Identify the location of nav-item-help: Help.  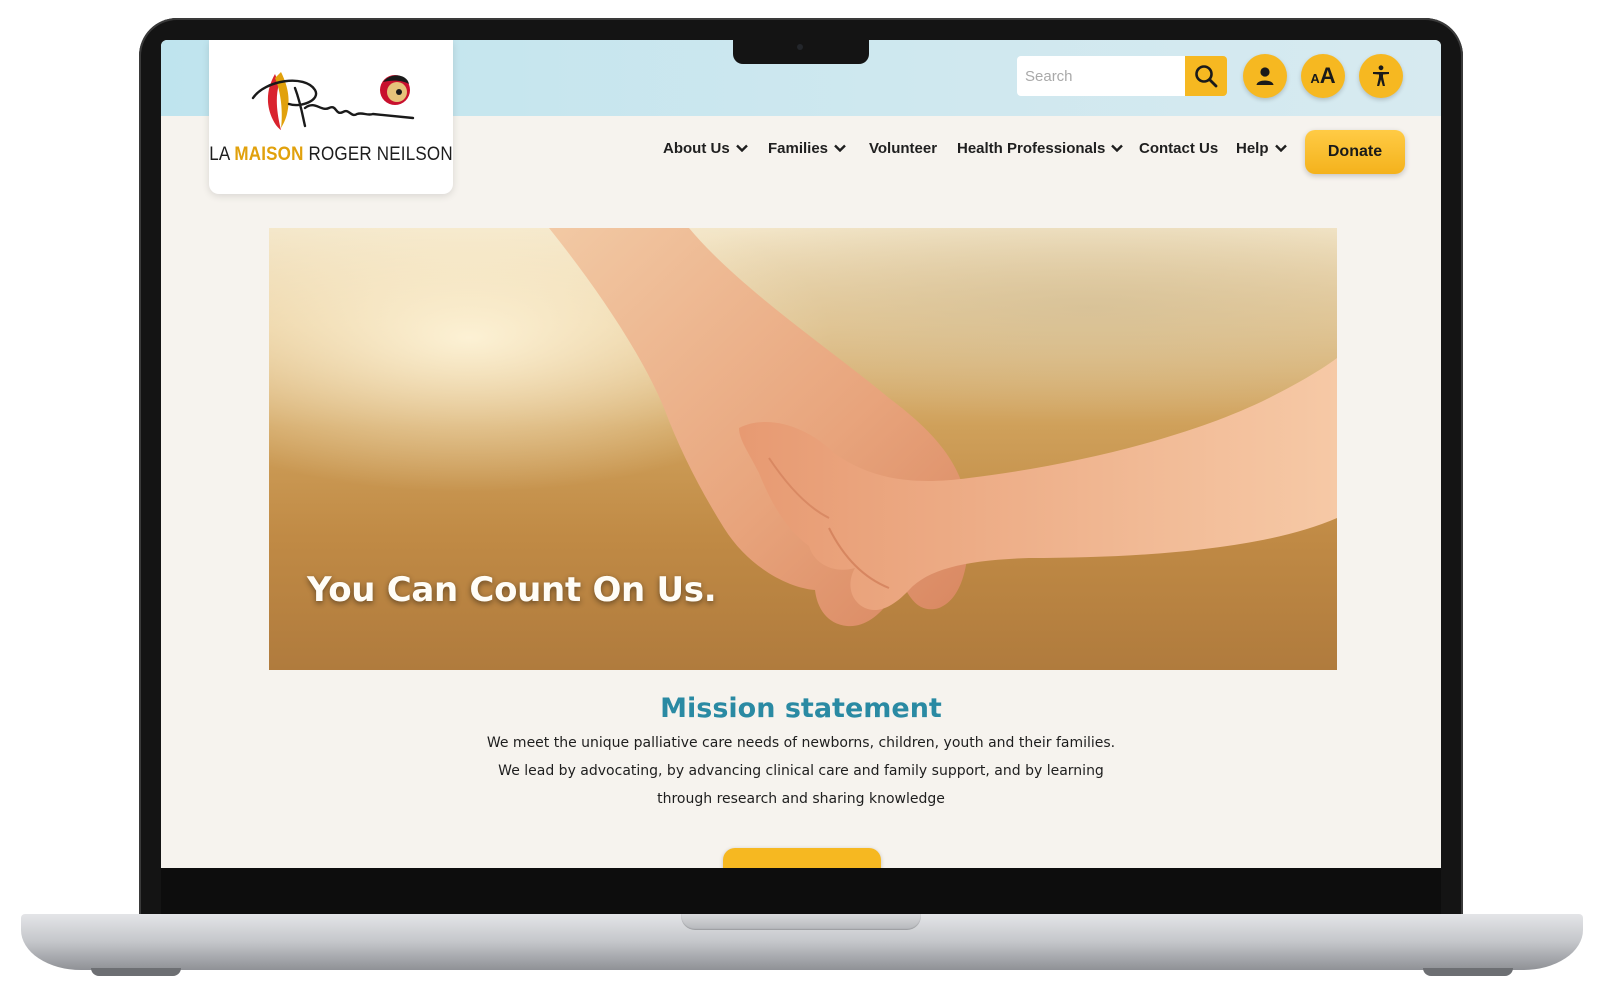
(1261, 148).